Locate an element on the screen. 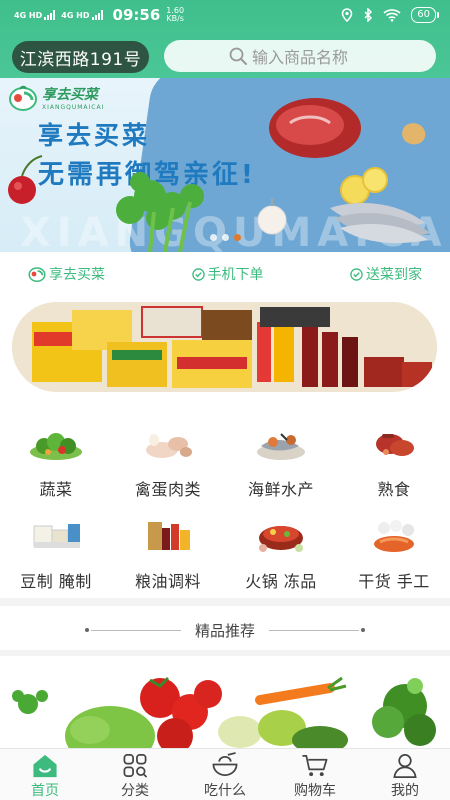  search-placeholder: 输入商品名称 is located at coordinates (300, 57).